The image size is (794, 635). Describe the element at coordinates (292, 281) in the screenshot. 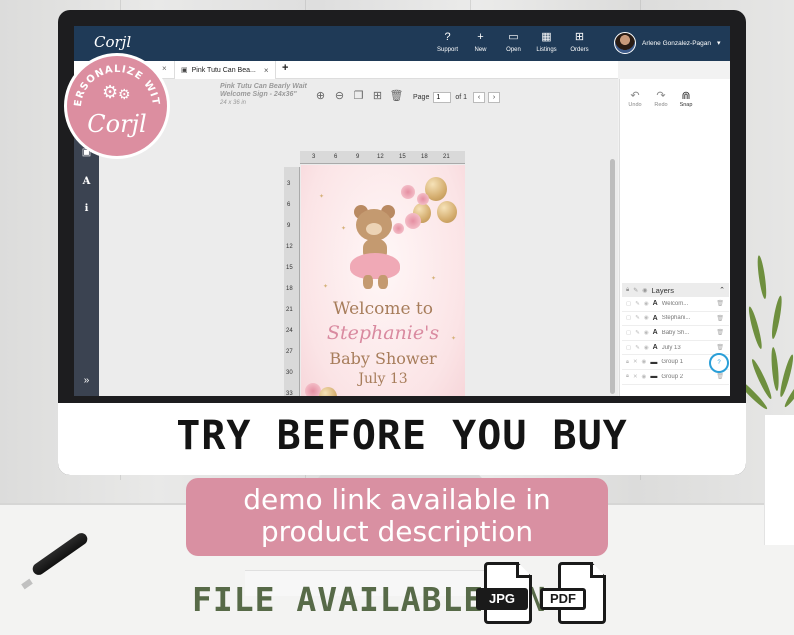

I see `vertical-ruler: 3 6 9 12 15 18 21 24 27 30 33` at that location.